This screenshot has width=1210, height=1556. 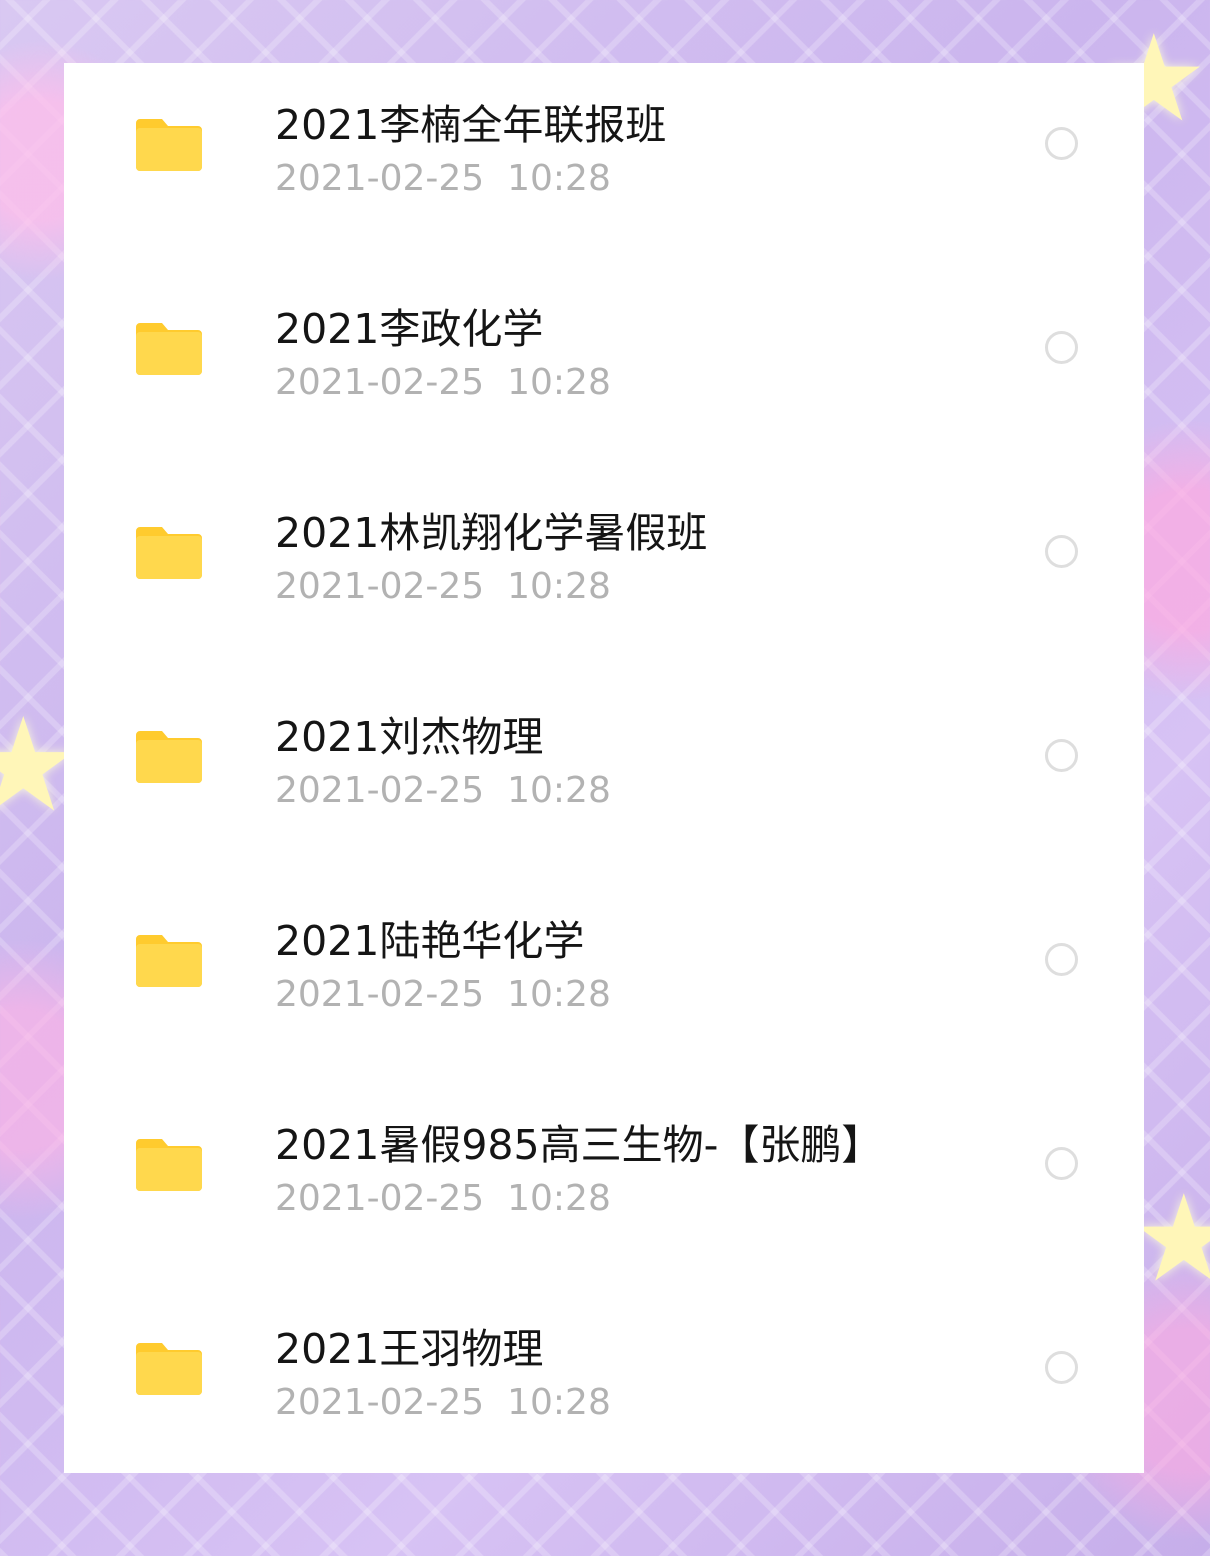 What do you see at coordinates (409, 329) in the screenshot?
I see `file-name: 2021李政化学` at bounding box center [409, 329].